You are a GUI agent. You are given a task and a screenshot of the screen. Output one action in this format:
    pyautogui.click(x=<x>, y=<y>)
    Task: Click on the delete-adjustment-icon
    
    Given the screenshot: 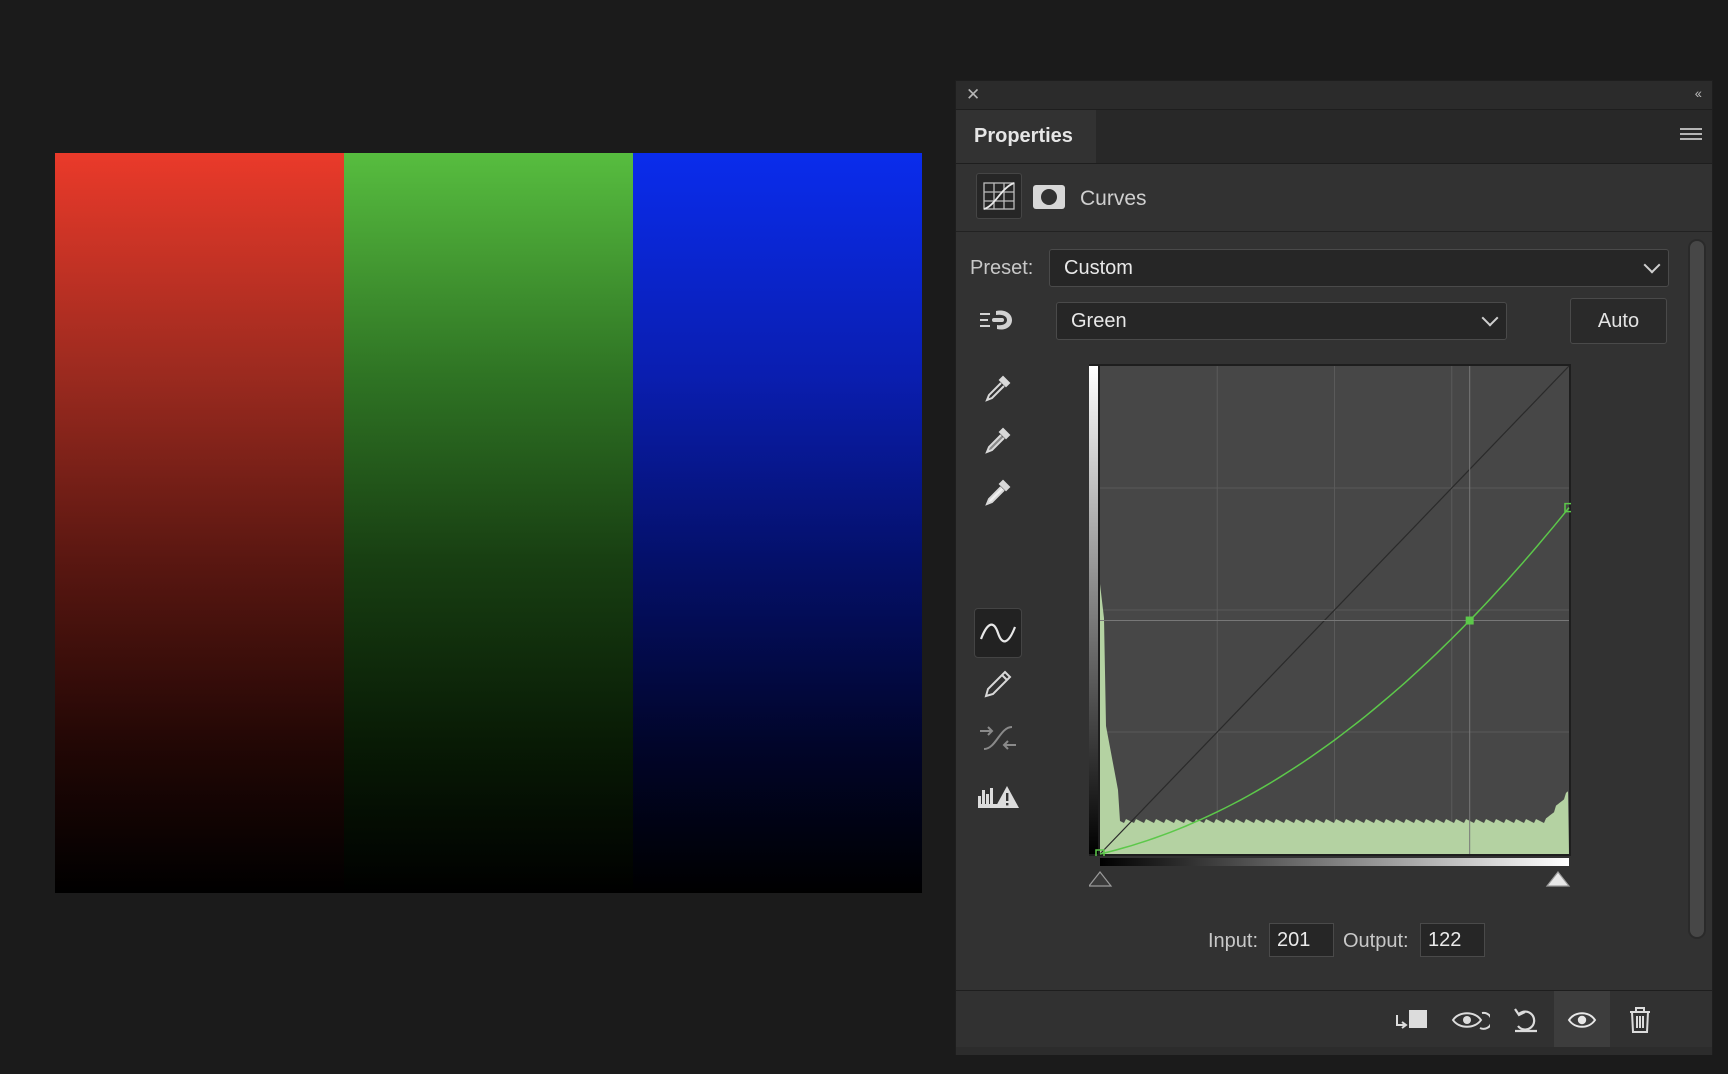 What is the action you would take?
    pyautogui.click(x=1640, y=1019)
    